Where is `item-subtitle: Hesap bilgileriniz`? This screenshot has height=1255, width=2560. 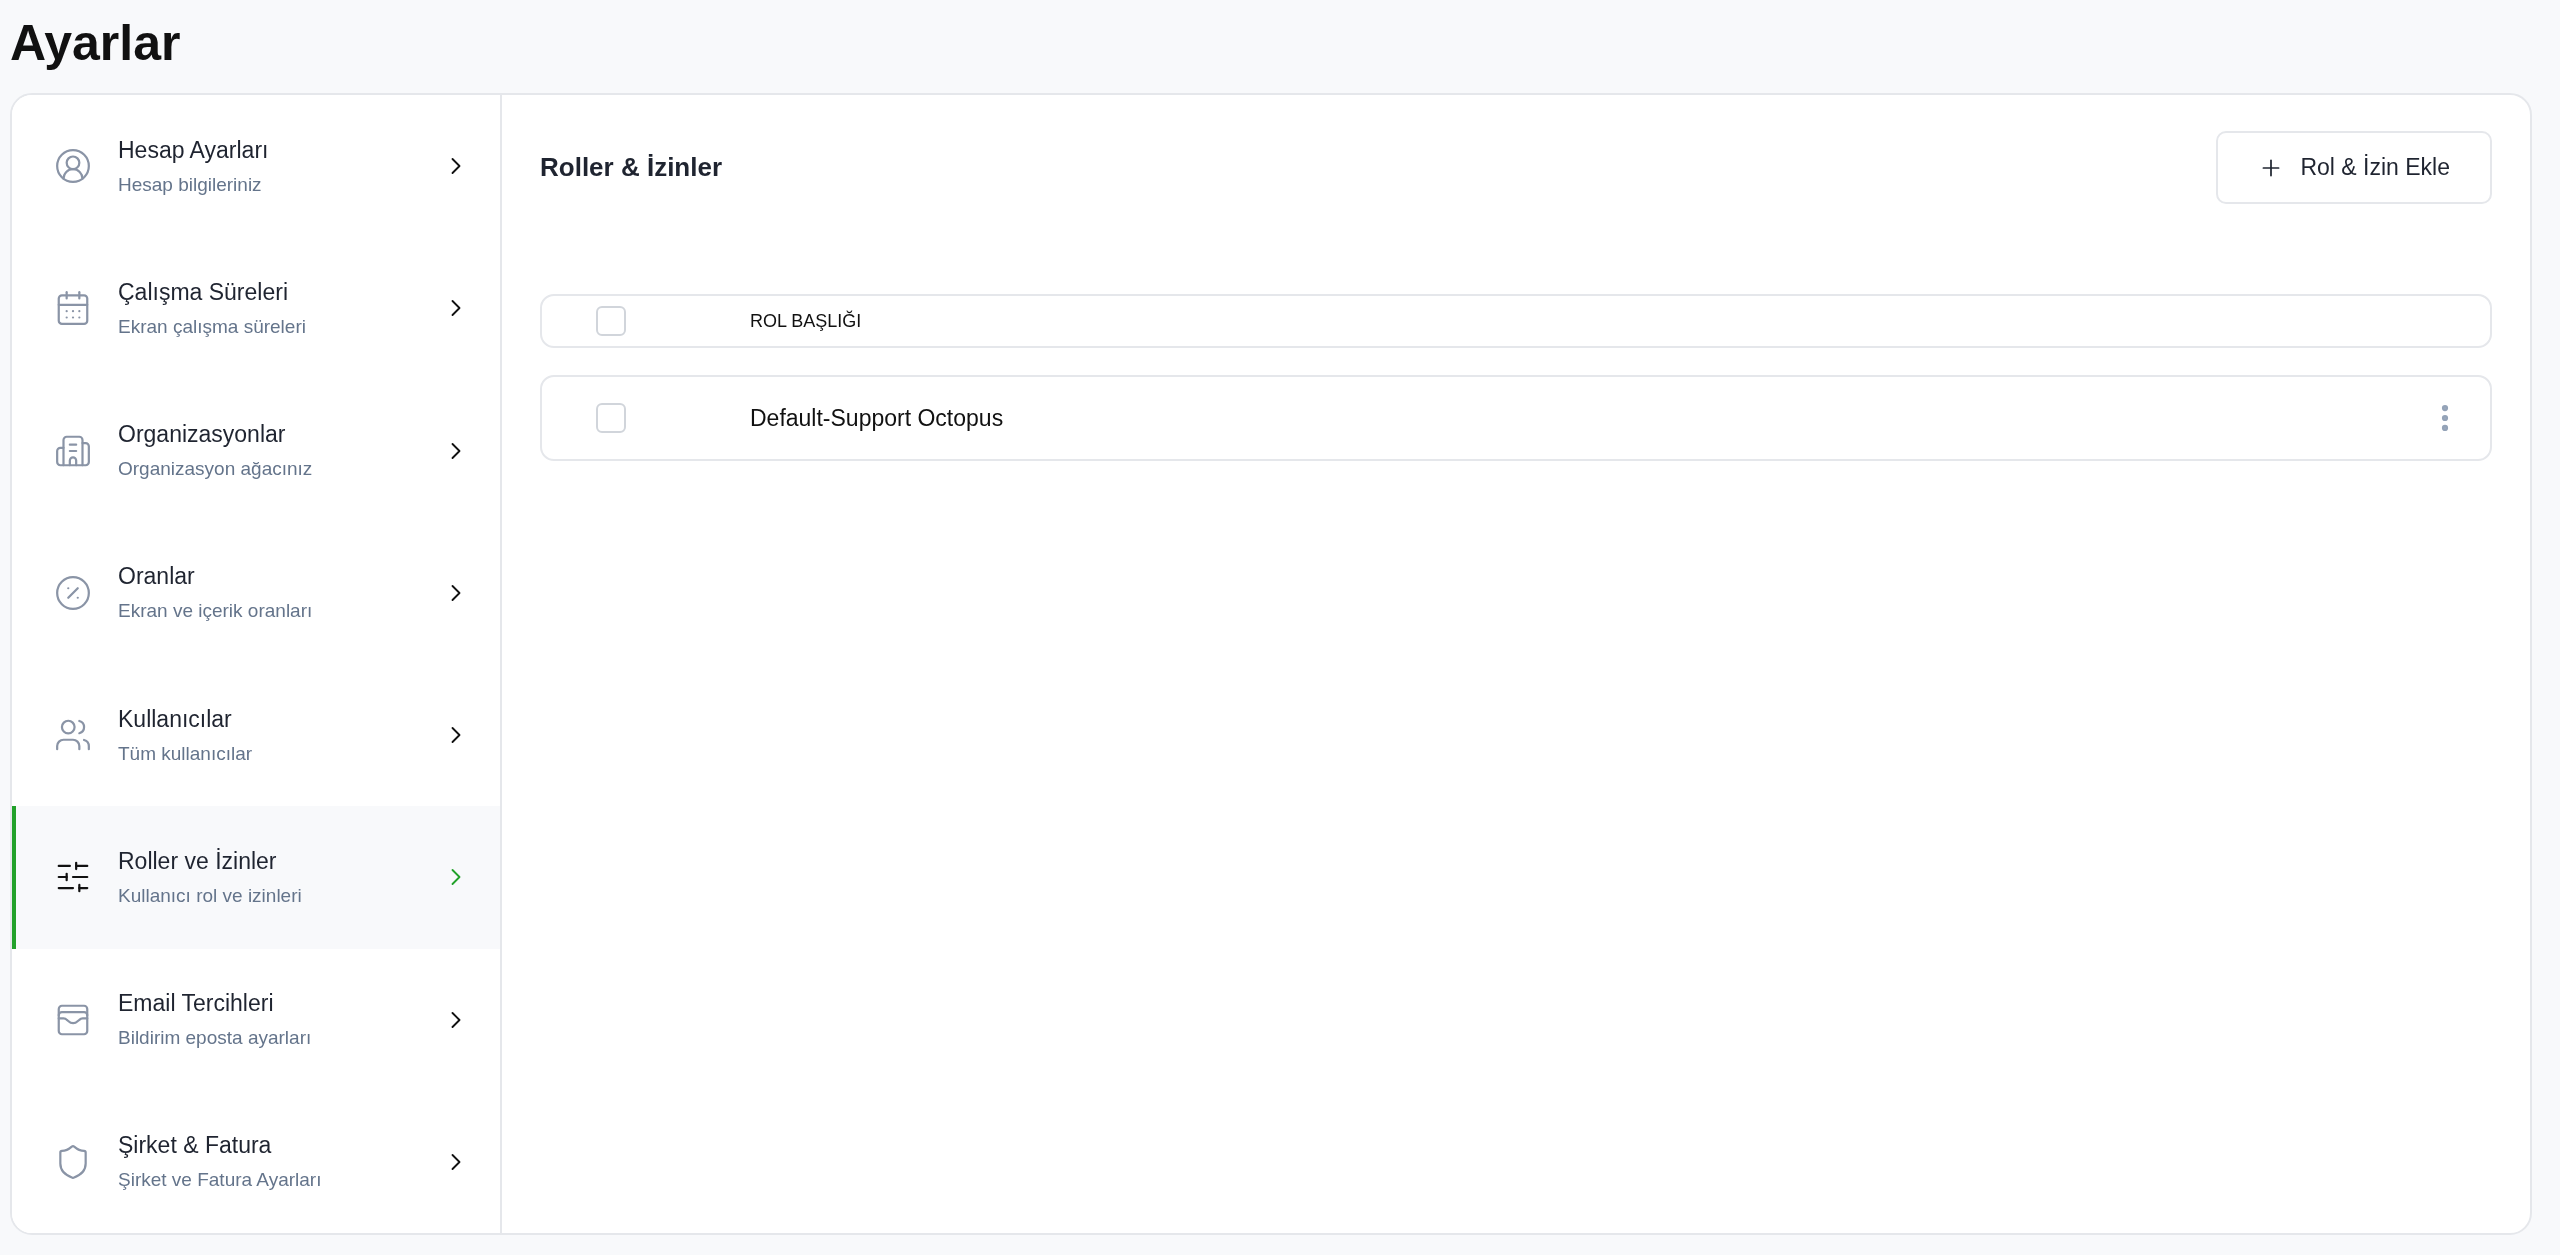 item-subtitle: Hesap bilgileriniz is located at coordinates (190, 184).